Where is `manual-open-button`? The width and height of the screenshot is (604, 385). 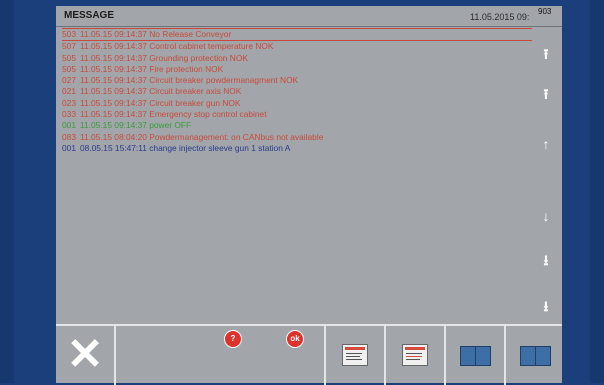 manual-open-button is located at coordinates (534, 355).